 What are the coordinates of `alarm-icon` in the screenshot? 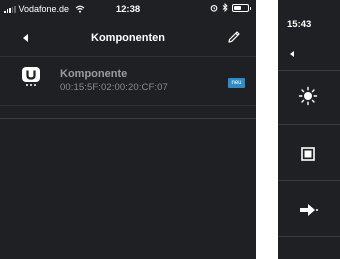 It's located at (214, 8).